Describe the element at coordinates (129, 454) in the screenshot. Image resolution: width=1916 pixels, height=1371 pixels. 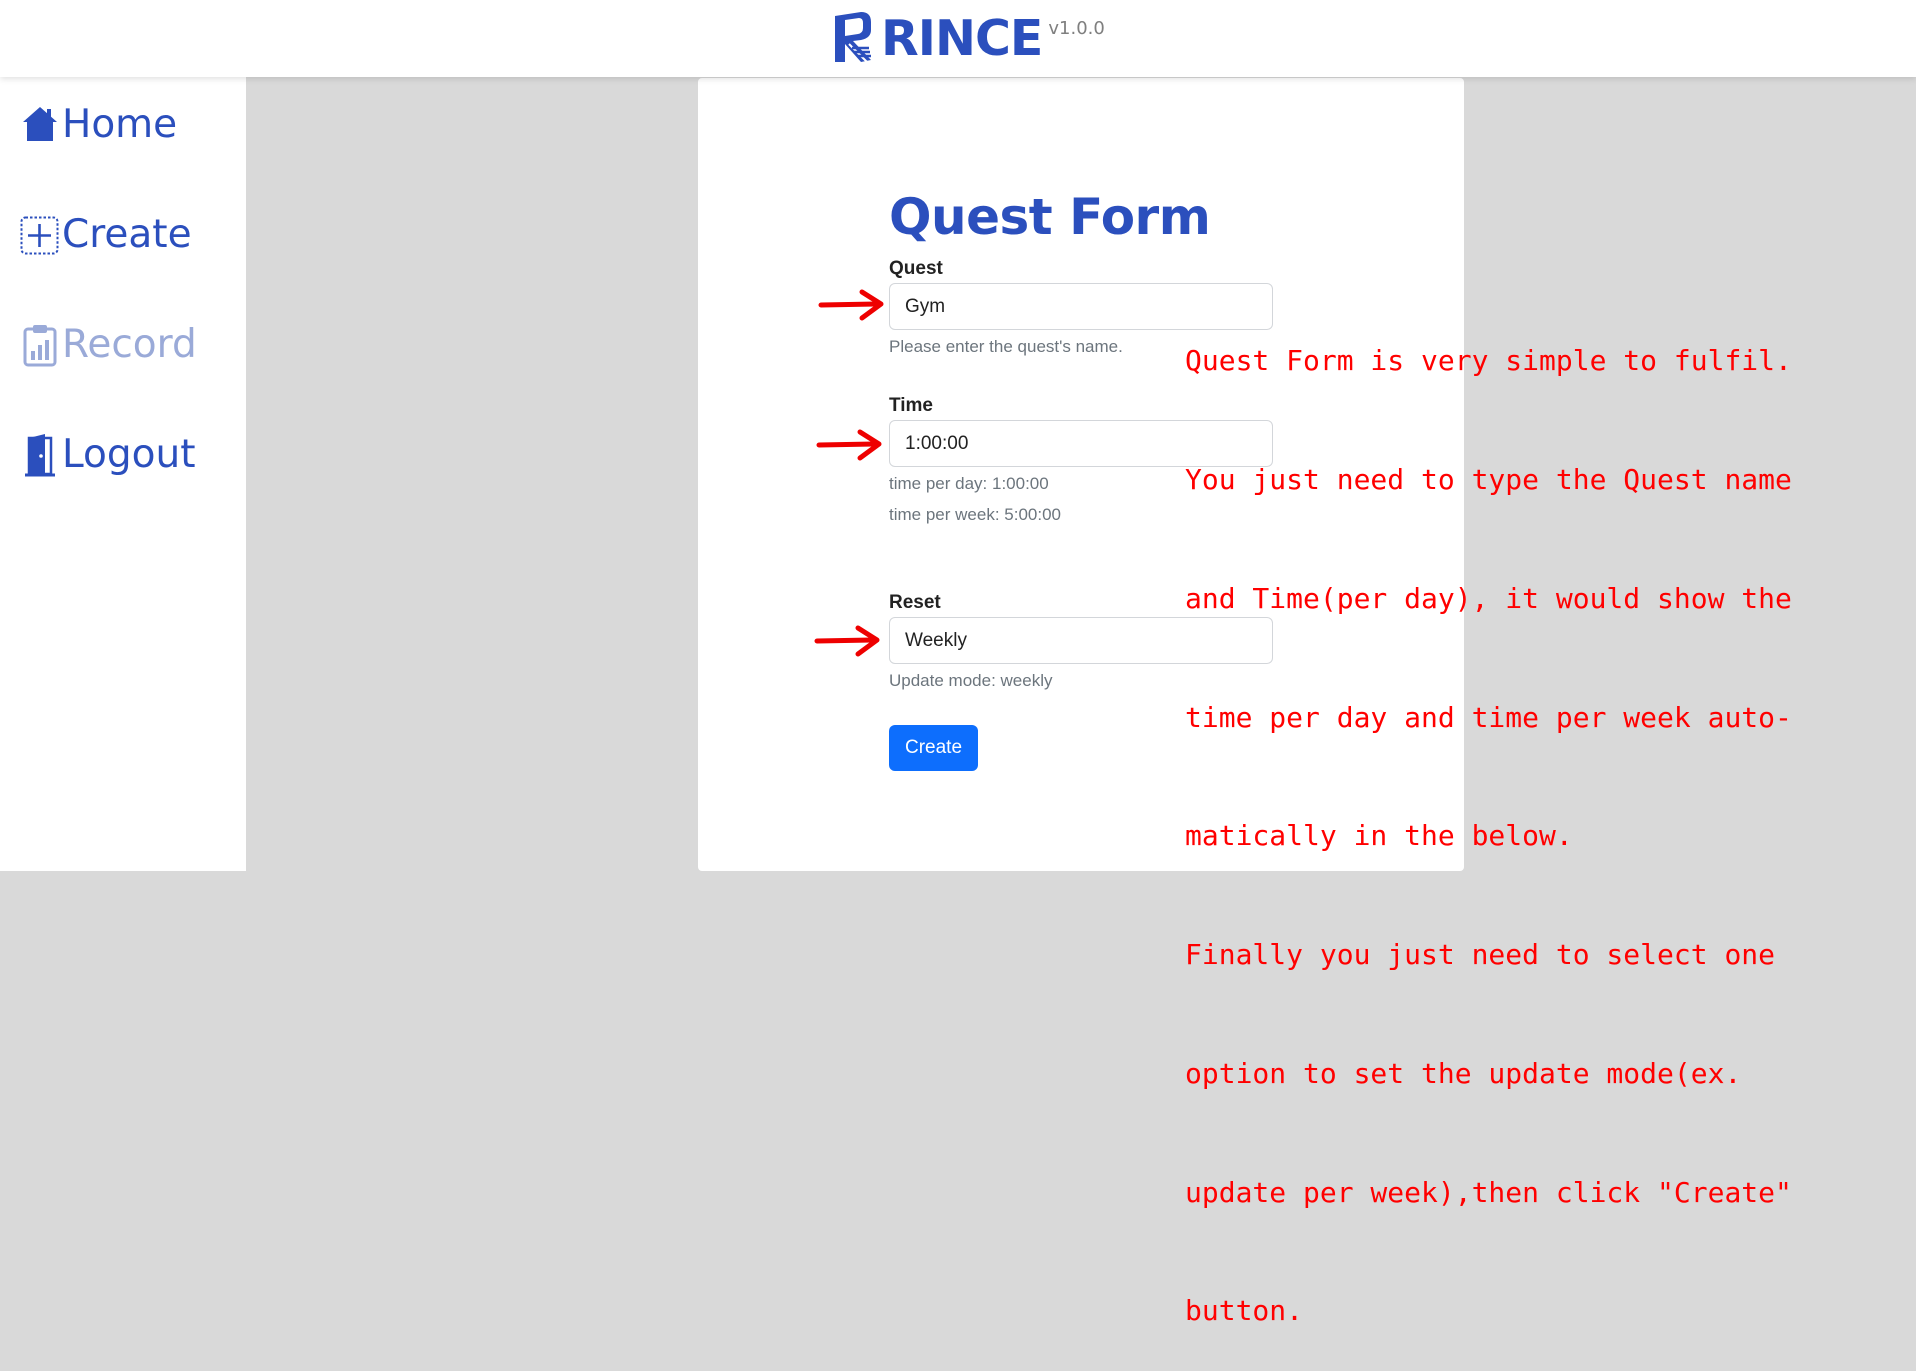
I see `sidebar-item-label: Logout` at that location.